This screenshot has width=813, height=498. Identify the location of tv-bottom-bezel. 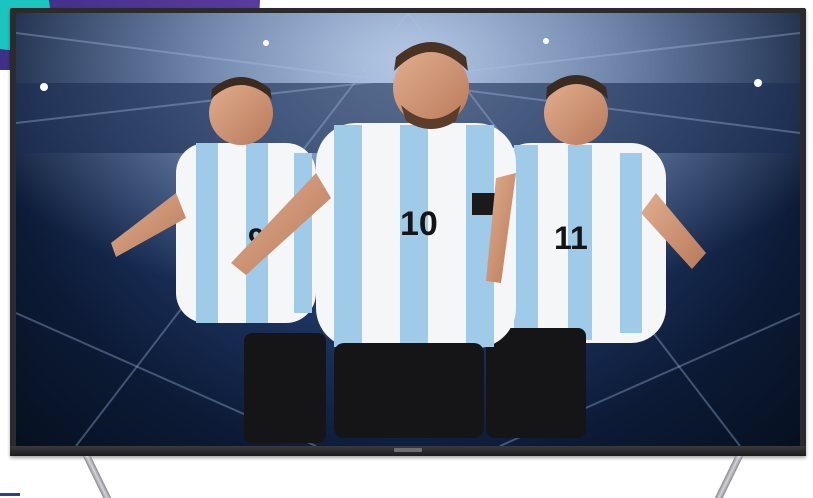
(408, 451).